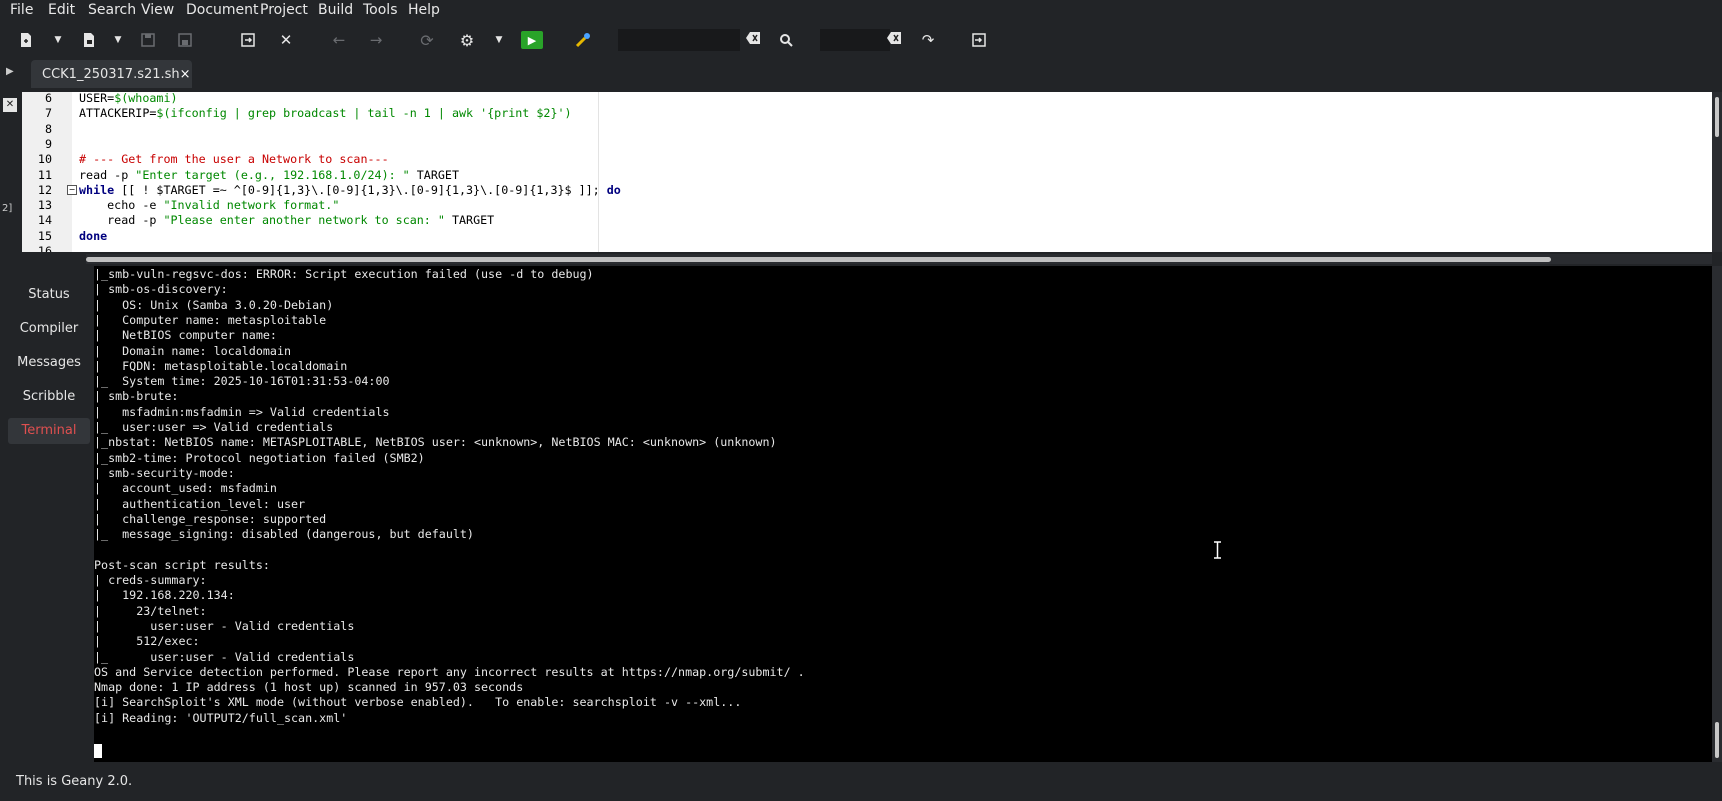  Describe the element at coordinates (185, 40) in the screenshot. I see `save-all-icon` at that location.